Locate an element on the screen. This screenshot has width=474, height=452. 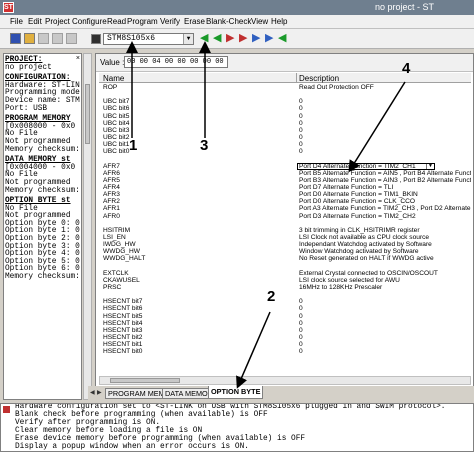
value-field: 00 00 04 00 00 00 00 00 00 is located at coordinates (176, 62).